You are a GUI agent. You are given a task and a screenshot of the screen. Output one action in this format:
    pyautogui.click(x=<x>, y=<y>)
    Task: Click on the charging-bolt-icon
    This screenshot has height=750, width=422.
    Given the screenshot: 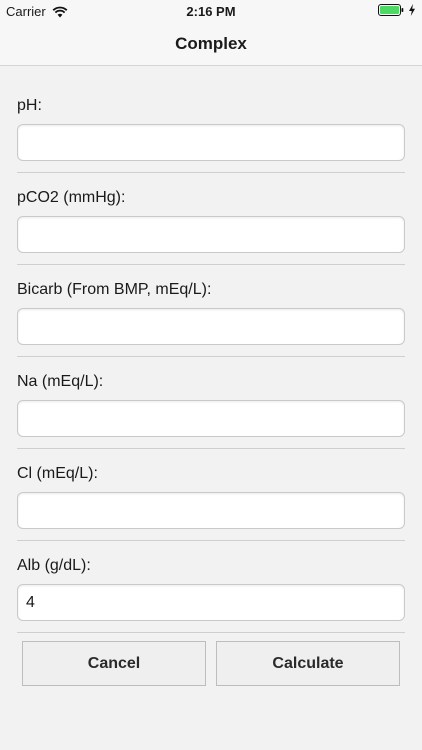 What is the action you would take?
    pyautogui.click(x=412, y=10)
    